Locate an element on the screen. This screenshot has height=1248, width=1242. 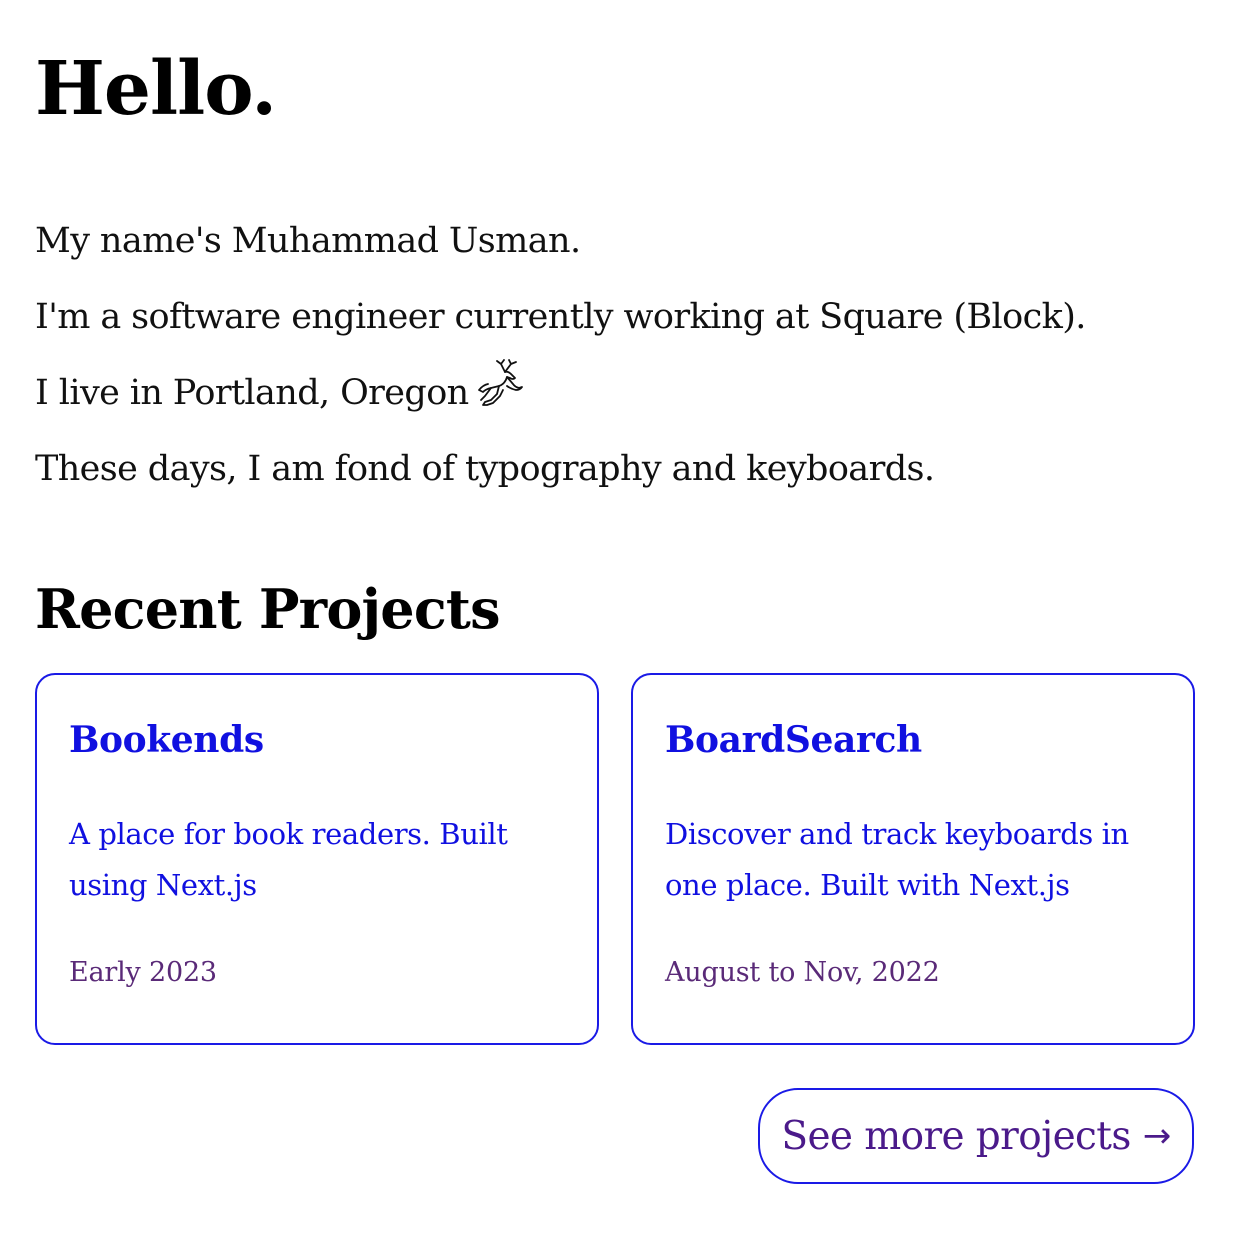
see-more-projects-label: See more projects is located at coordinates (956, 1136).